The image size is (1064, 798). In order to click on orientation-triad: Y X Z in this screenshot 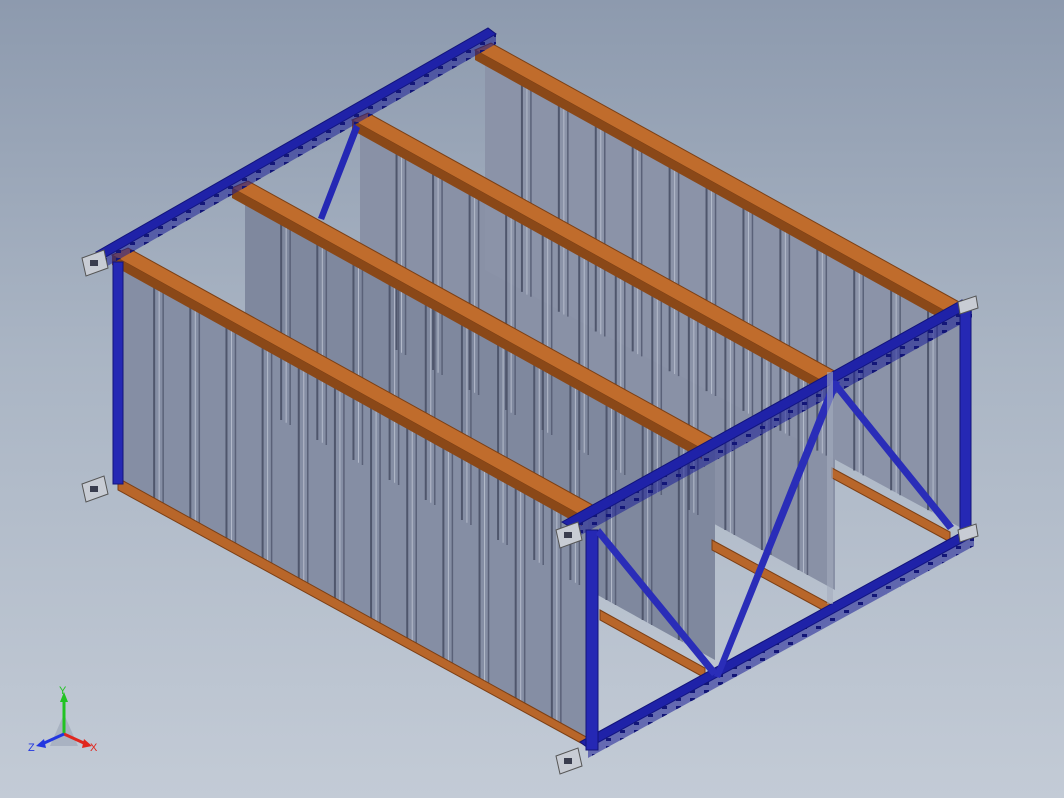, I will do `click(64, 724)`.